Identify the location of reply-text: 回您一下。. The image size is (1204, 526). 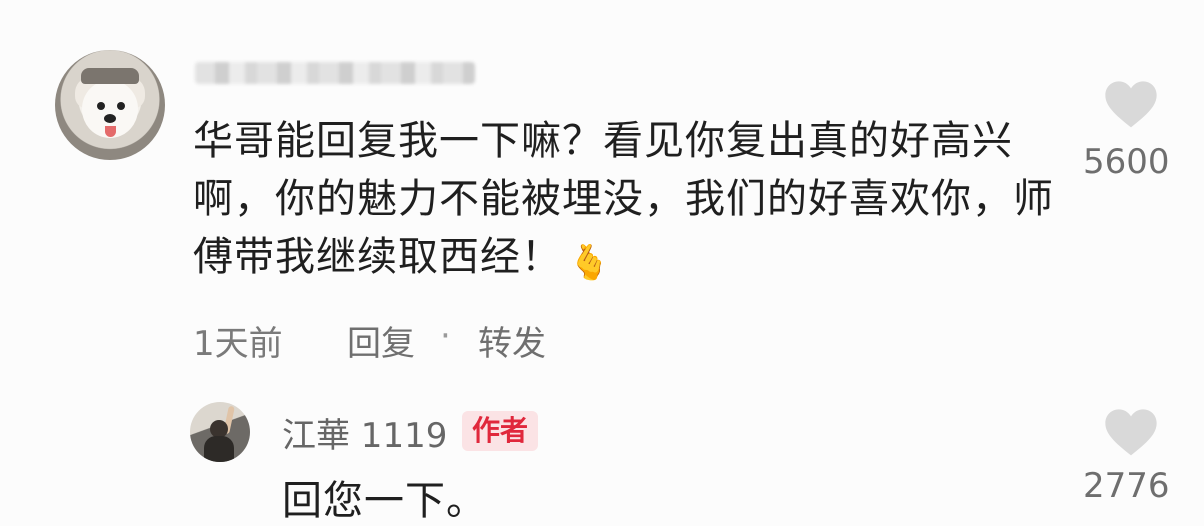
(384, 501).